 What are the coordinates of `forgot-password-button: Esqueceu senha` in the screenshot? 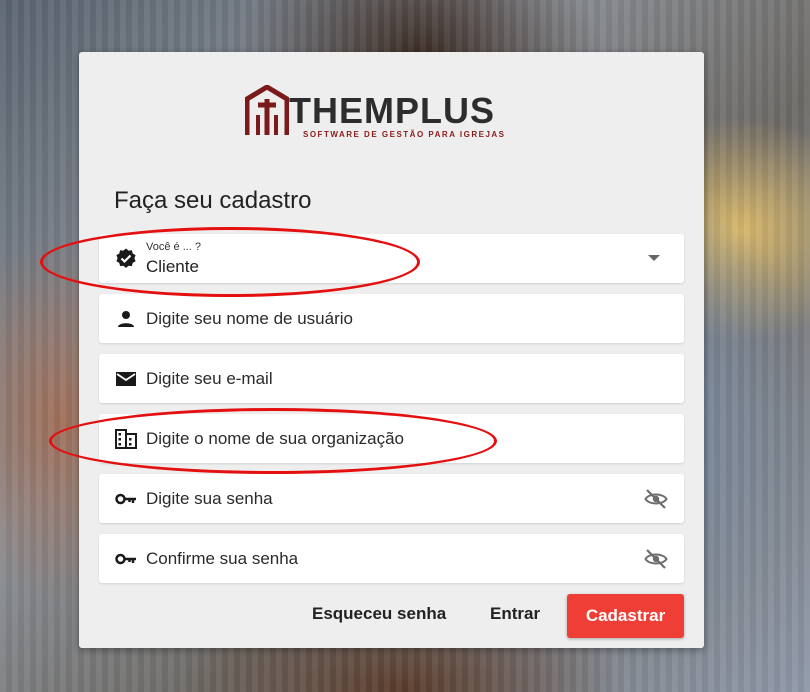 It's located at (379, 614).